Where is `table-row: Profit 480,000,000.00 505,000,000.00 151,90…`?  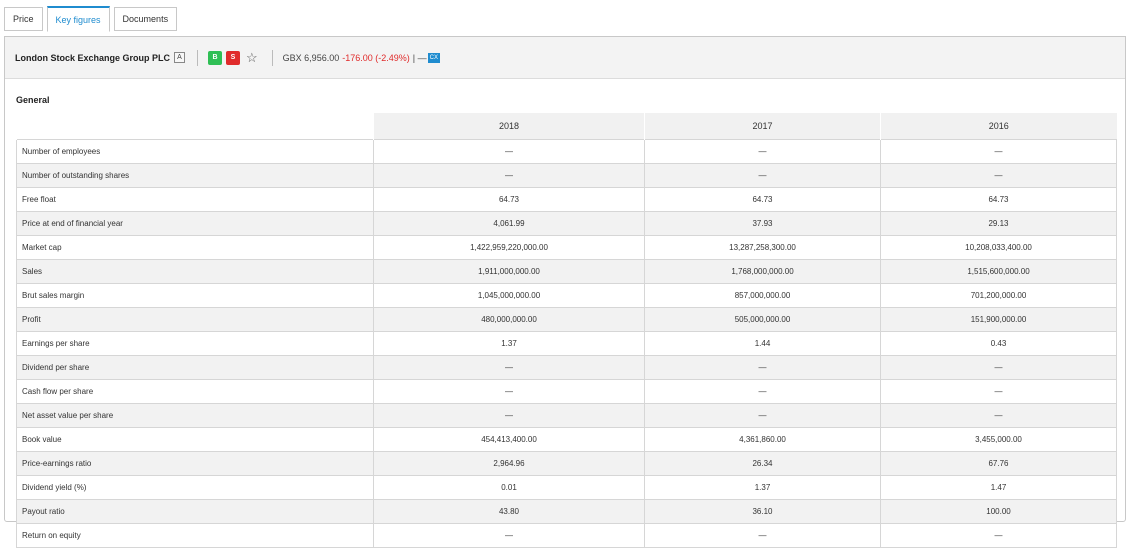 table-row: Profit 480,000,000.00 505,000,000.00 151,90… is located at coordinates (566, 319).